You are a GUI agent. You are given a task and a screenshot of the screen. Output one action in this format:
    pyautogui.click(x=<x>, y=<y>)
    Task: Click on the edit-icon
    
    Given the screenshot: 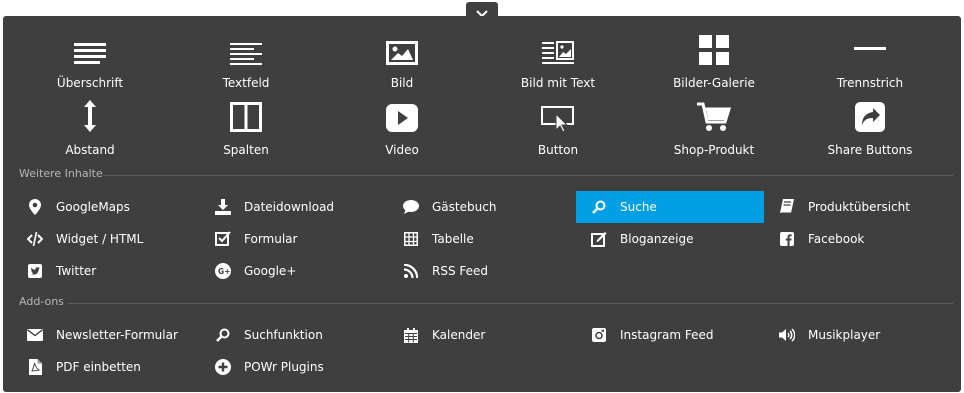 What is the action you would take?
    pyautogui.click(x=599, y=239)
    